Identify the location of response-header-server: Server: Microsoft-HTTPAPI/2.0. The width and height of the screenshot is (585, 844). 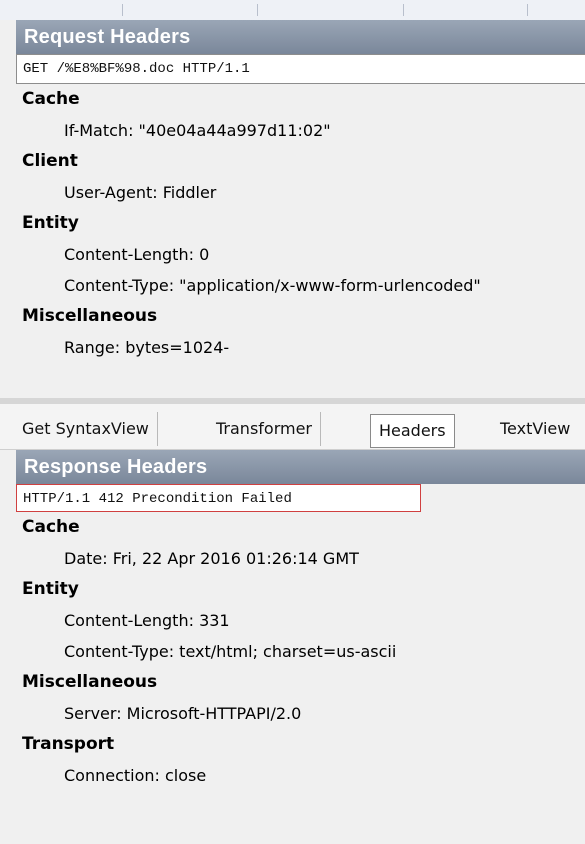
(300, 713).